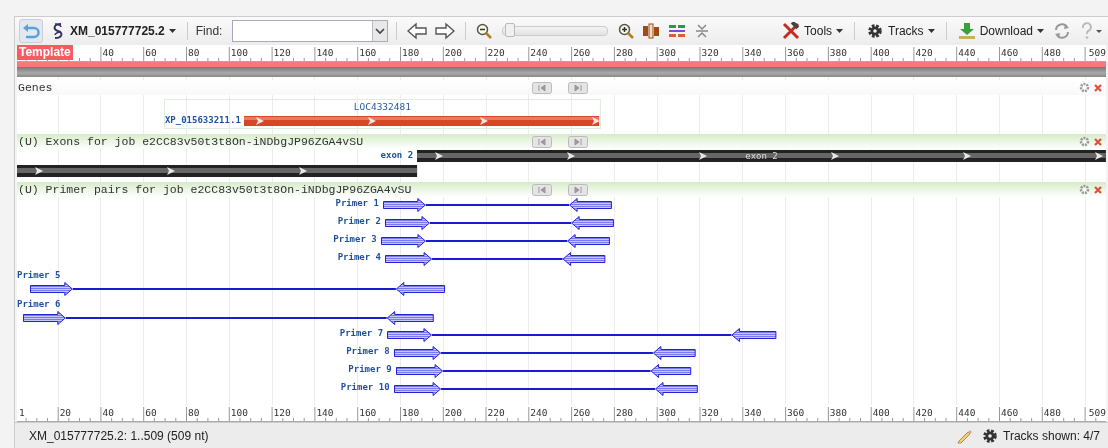 This screenshot has height=448, width=1108. What do you see at coordinates (791, 31) in the screenshot?
I see `tools-icon` at bounding box center [791, 31].